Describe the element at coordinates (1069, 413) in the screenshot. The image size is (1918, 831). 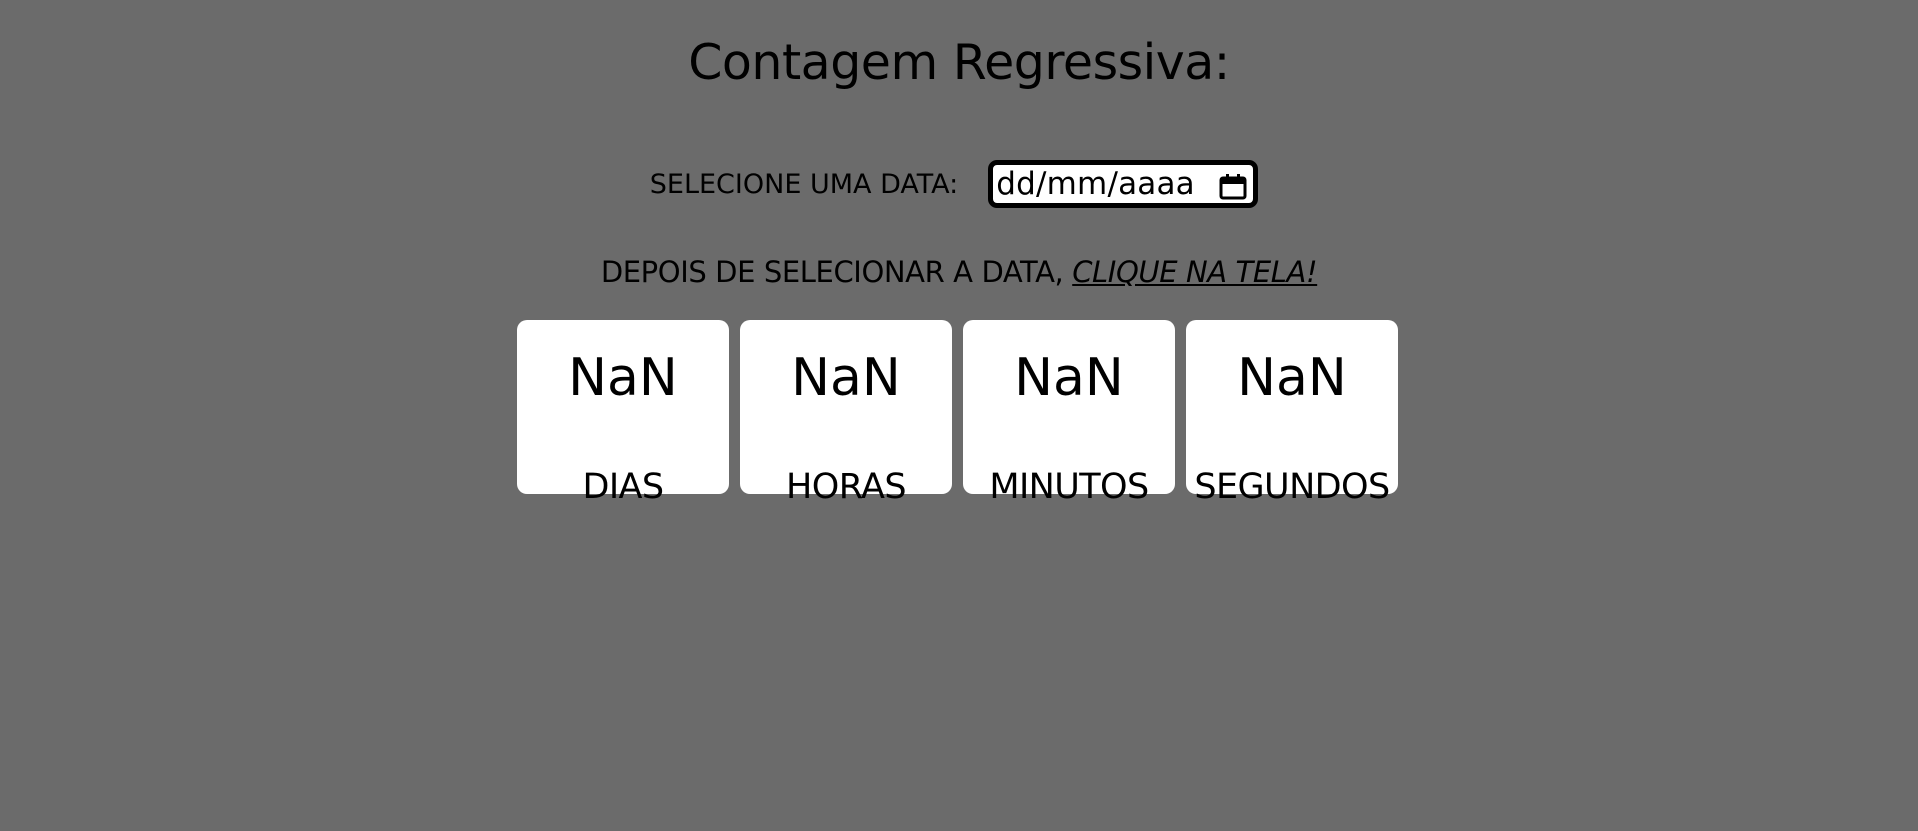
I see `countdown-card-minutes: NaN MINUTOS` at that location.